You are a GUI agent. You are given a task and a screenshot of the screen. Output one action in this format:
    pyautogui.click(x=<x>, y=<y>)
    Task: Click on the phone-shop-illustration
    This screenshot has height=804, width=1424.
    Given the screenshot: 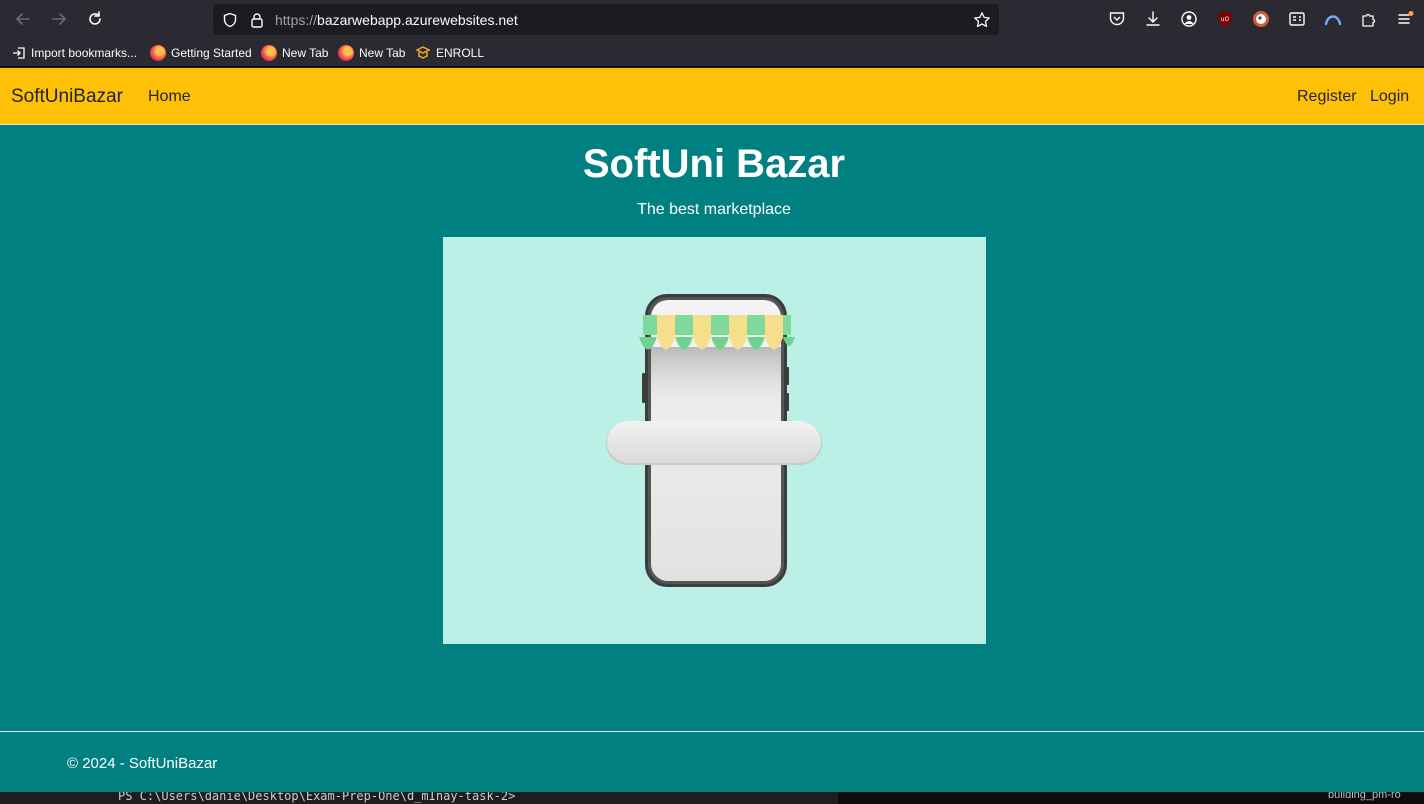 What is the action you would take?
    pyautogui.click(x=714, y=440)
    